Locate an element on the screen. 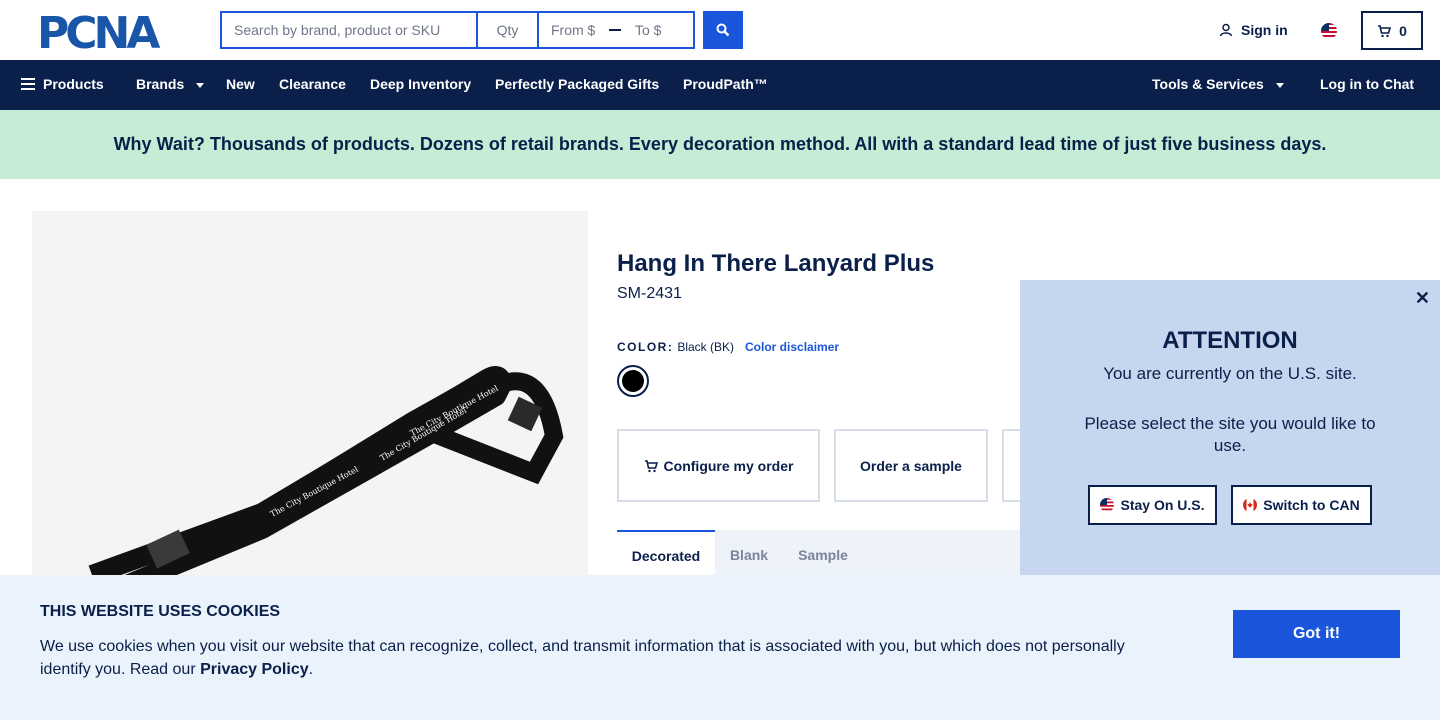  search-icon is located at coordinates (723, 30).